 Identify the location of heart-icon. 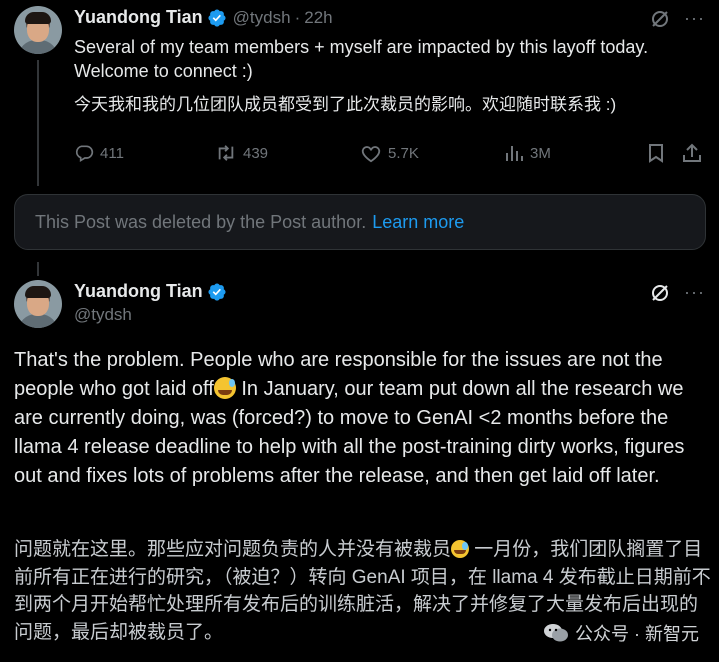
(371, 154).